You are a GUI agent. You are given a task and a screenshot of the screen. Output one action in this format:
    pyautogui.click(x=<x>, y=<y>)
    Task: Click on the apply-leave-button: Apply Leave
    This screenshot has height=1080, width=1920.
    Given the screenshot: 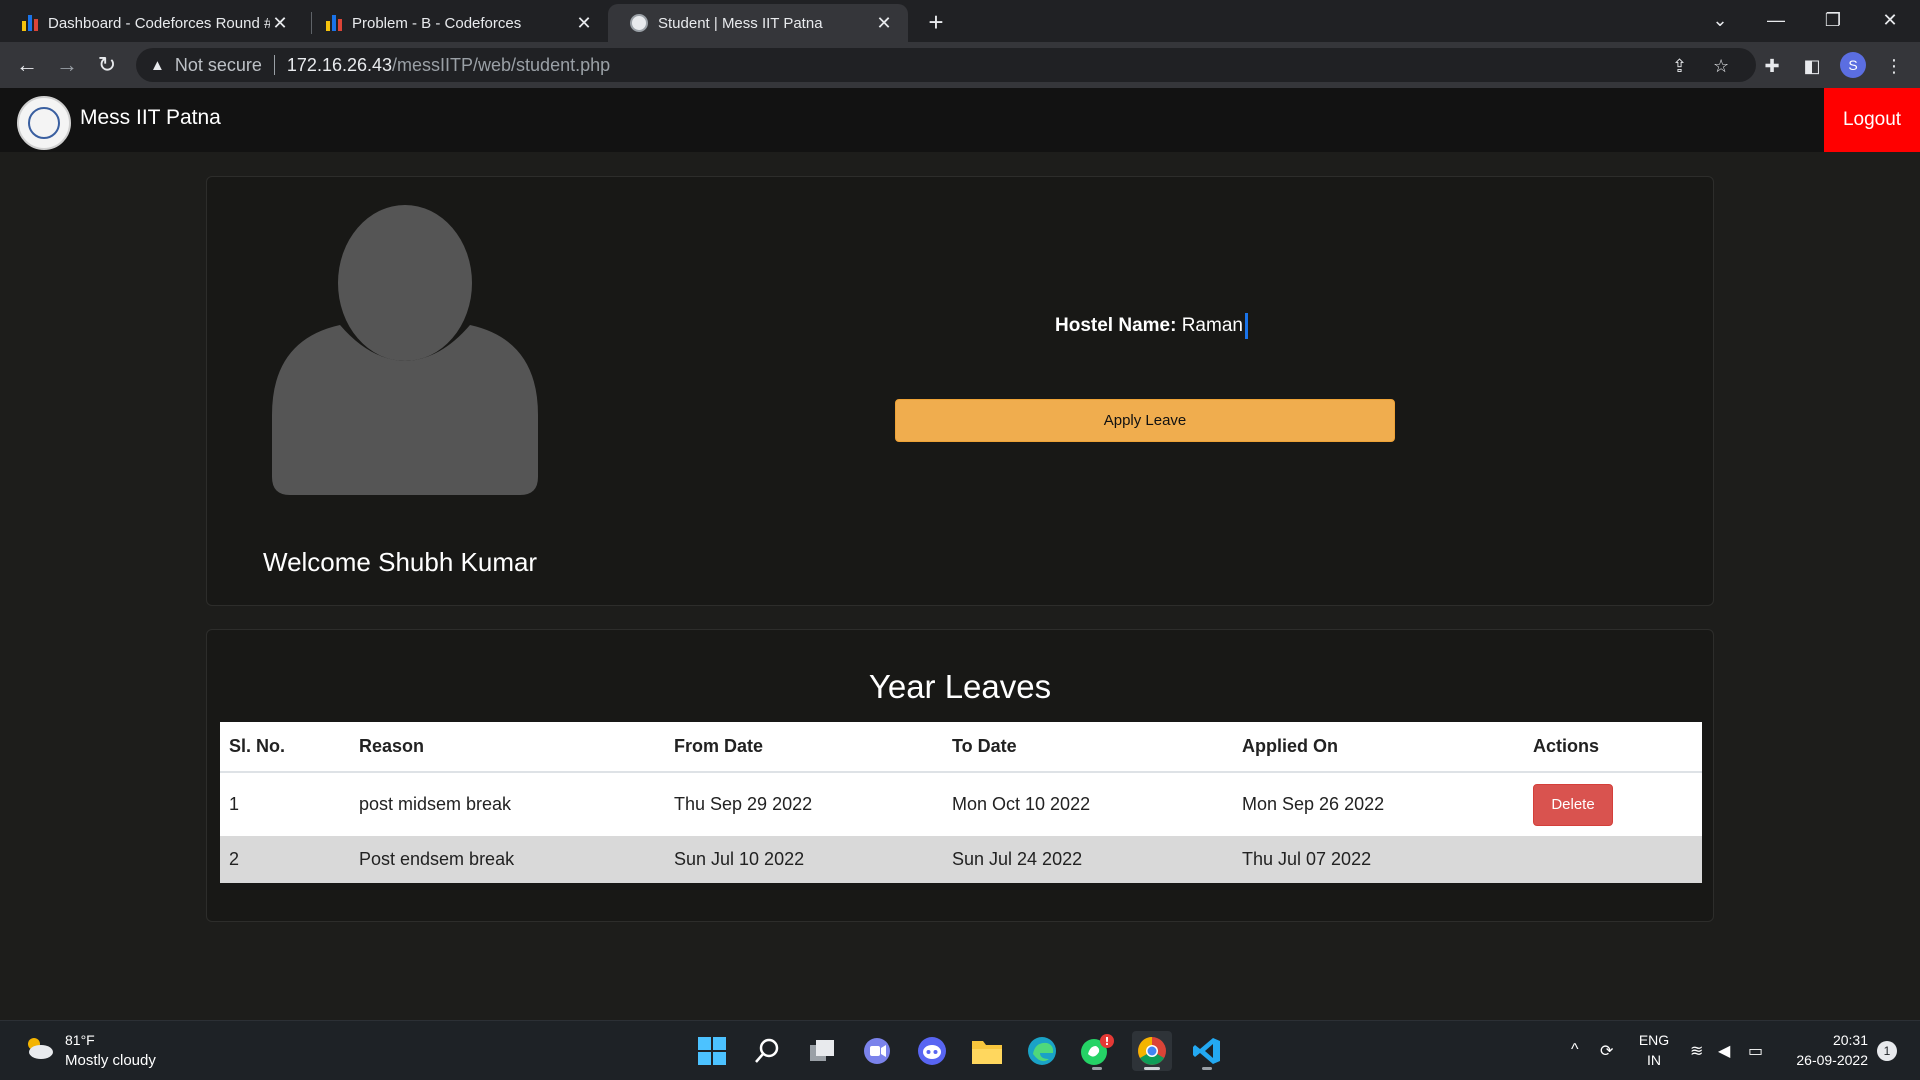 What is the action you would take?
    pyautogui.click(x=1145, y=420)
    